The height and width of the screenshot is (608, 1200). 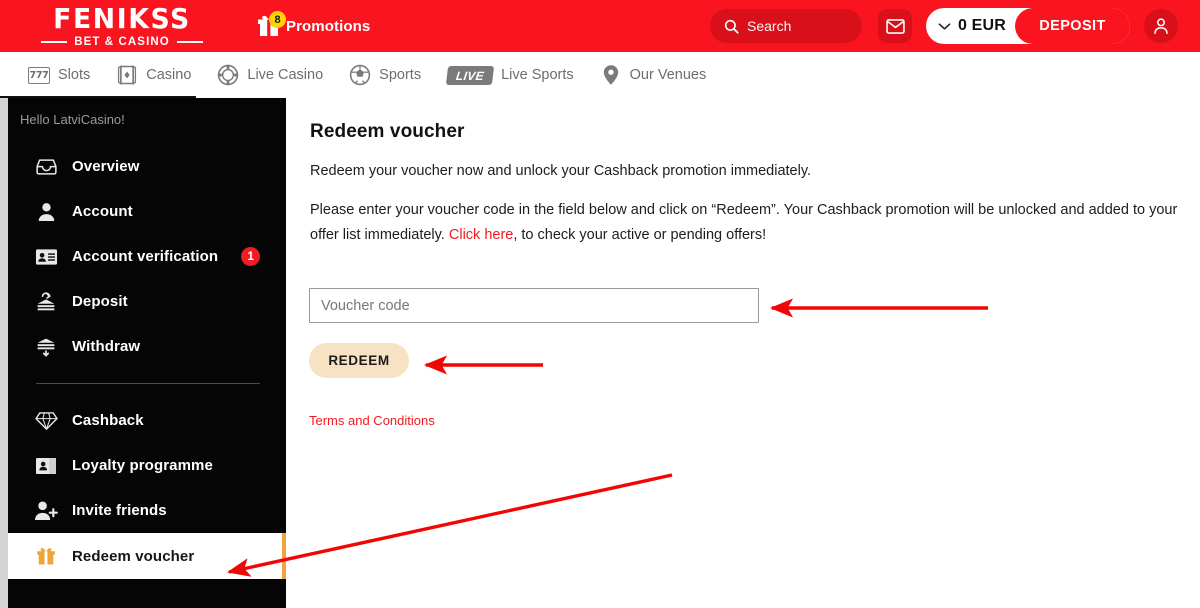 What do you see at coordinates (102, 211) in the screenshot?
I see `sidebar-label-account-verification-account: Account` at bounding box center [102, 211].